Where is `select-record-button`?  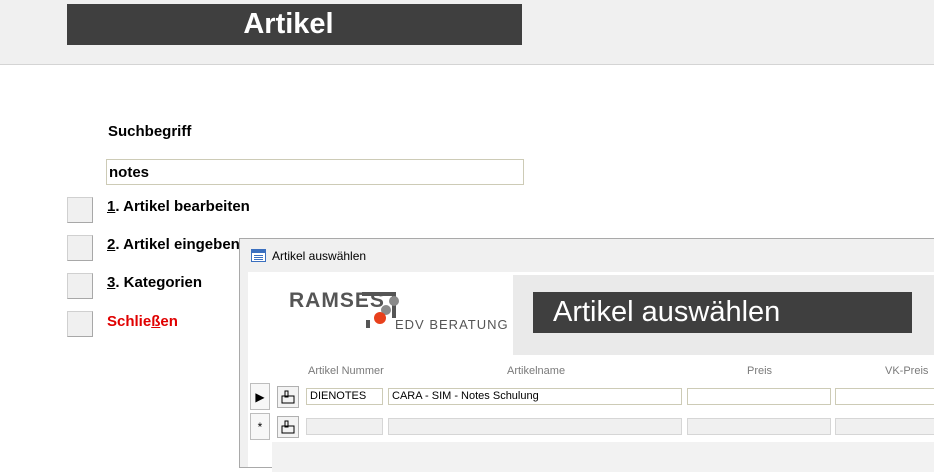 select-record-button is located at coordinates (288, 397).